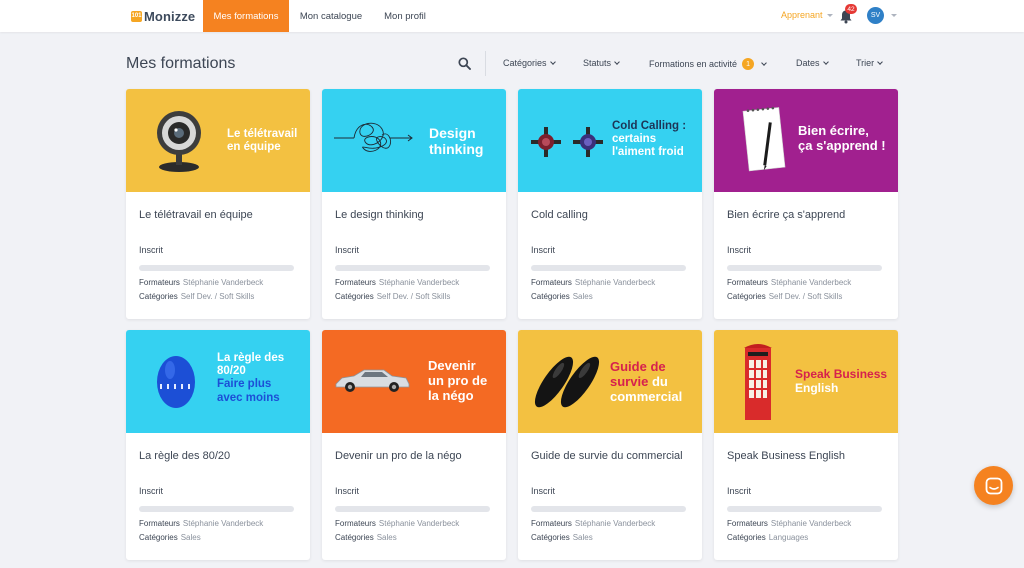 This screenshot has width=1024, height=568. I want to click on filter-label: Trier, so click(865, 63).